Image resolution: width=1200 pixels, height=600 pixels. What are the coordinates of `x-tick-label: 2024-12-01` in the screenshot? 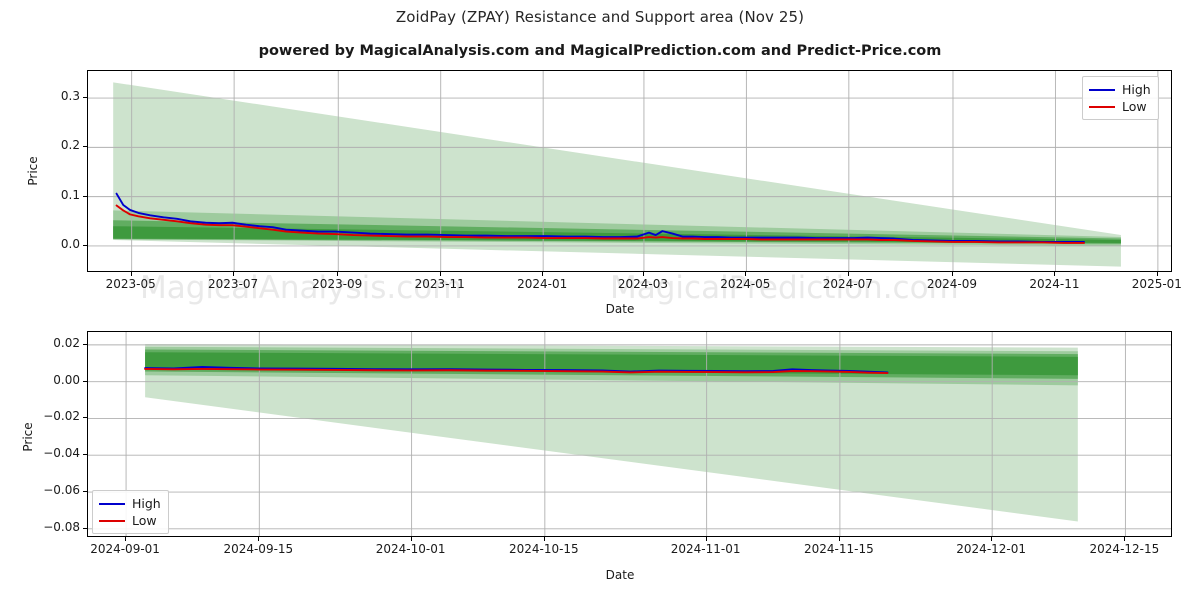 It's located at (991, 549).